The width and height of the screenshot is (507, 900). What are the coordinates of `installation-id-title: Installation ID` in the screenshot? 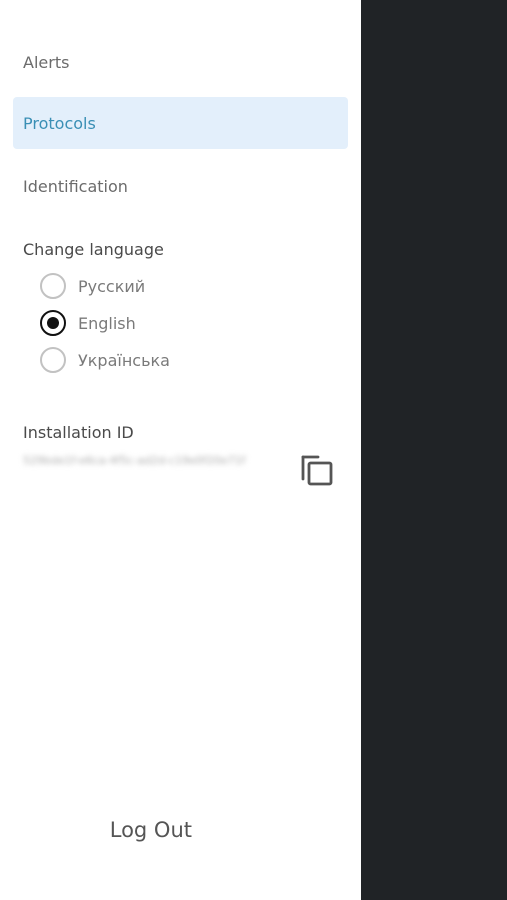 It's located at (78, 432).